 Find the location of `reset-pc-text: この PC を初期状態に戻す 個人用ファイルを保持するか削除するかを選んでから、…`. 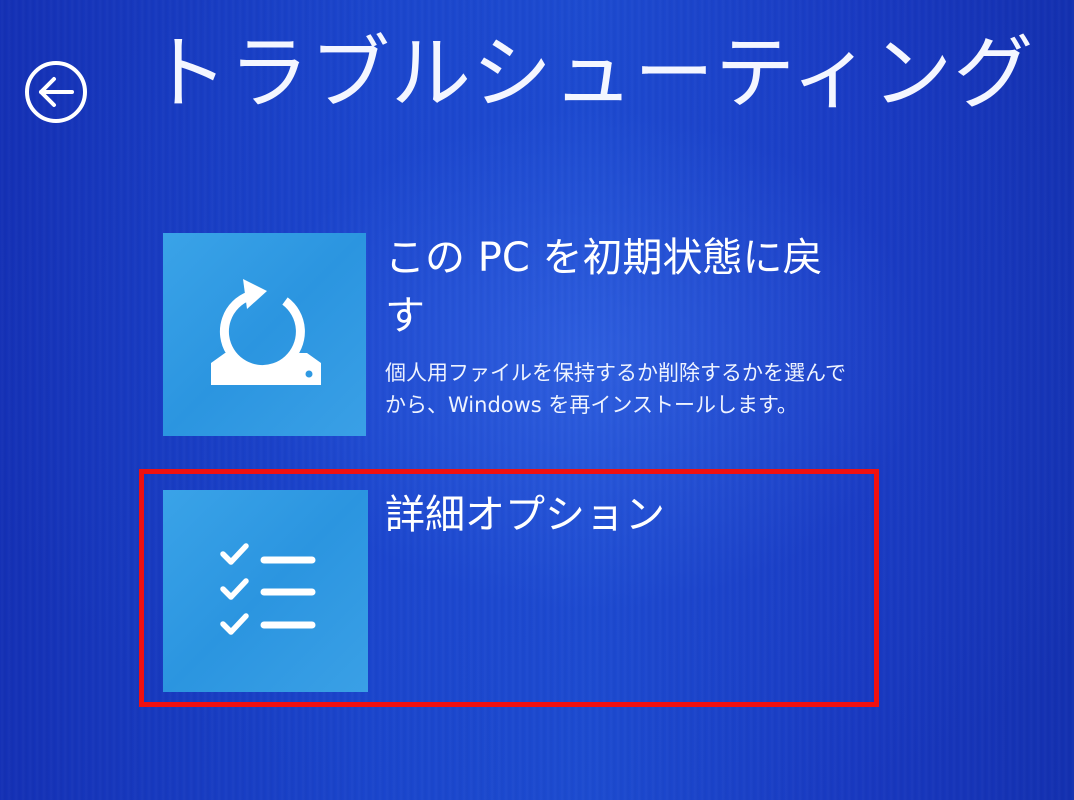

reset-pc-text: この PC を初期状態に戻す 個人用ファイルを保持するか削除するかを選んでから、… is located at coordinates (620, 325).